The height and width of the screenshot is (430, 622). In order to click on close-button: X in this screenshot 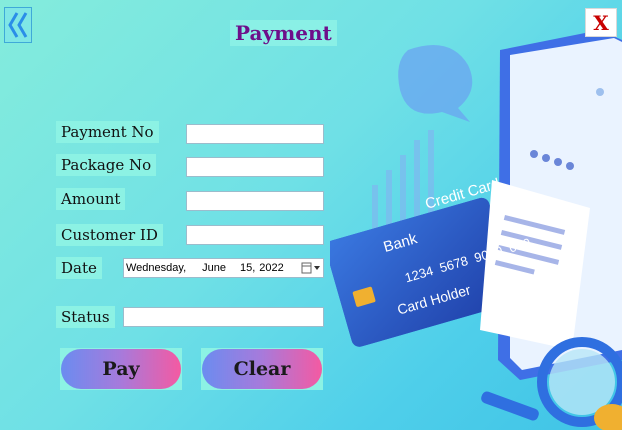, I will do `click(601, 22)`.